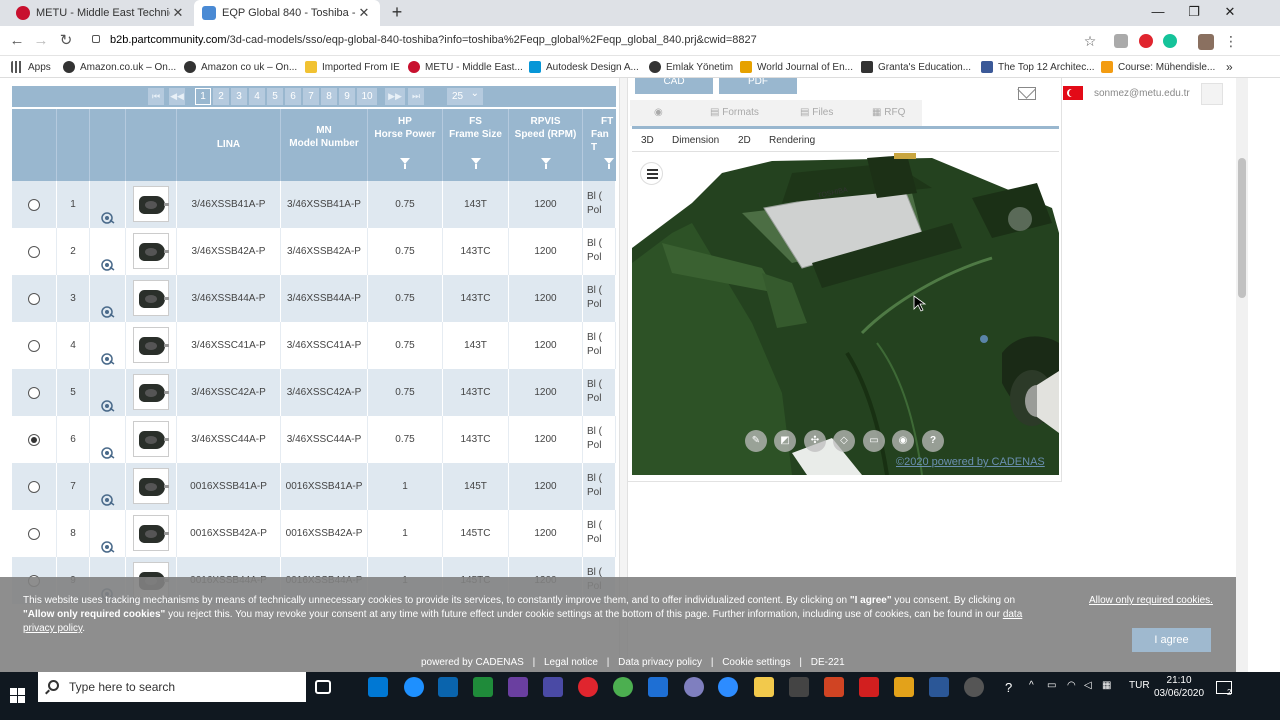 The height and width of the screenshot is (720, 1280). I want to click on eye-icon: ◉, so click(658, 113).